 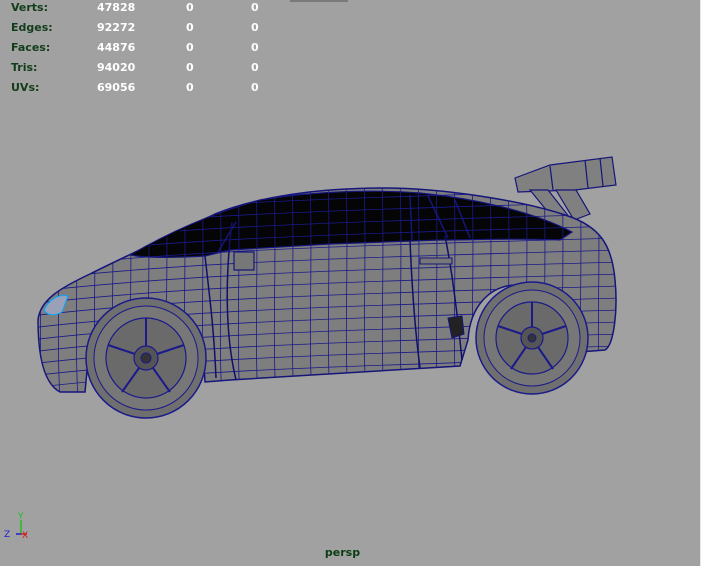 What do you see at coordinates (436, 261) in the screenshot?
I see `door-handle` at bounding box center [436, 261].